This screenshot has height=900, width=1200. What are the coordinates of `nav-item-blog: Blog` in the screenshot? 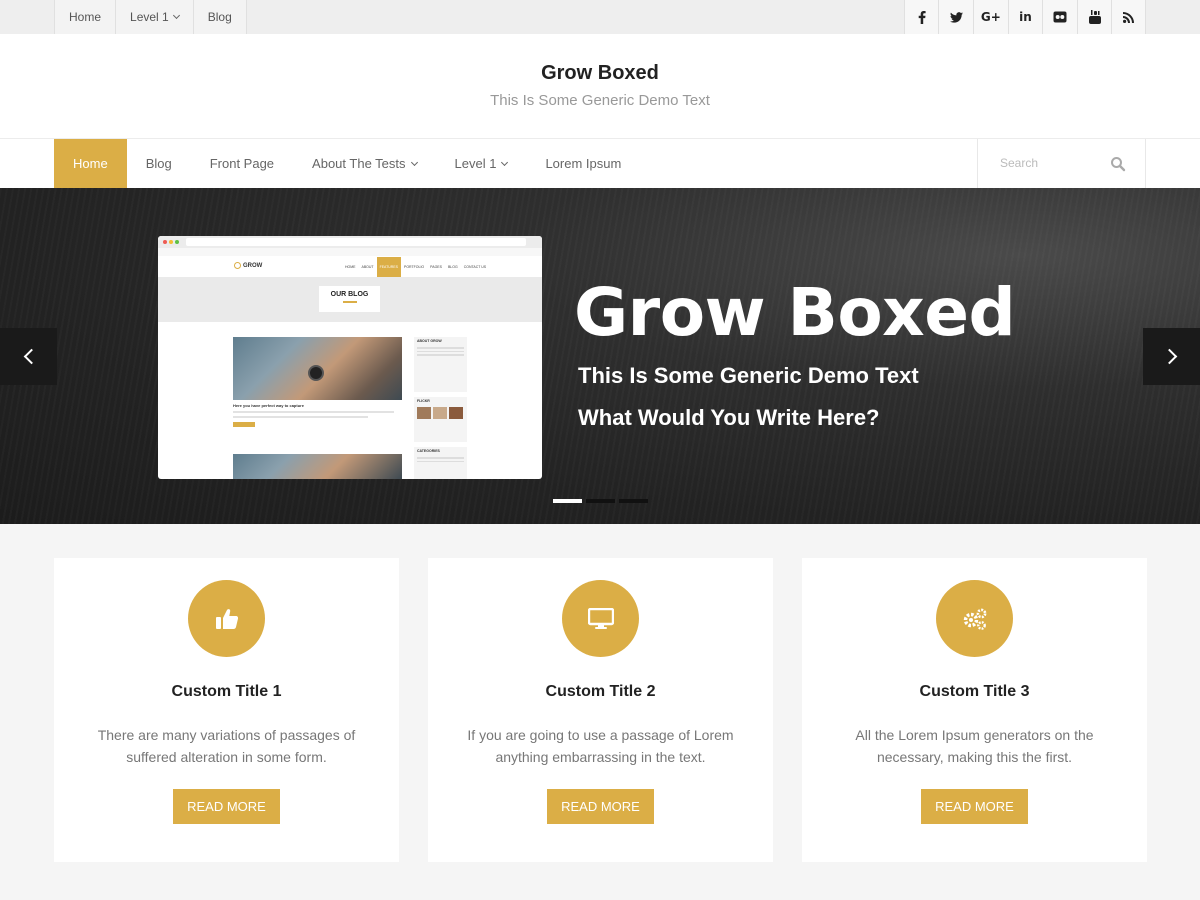 It's located at (159, 163).